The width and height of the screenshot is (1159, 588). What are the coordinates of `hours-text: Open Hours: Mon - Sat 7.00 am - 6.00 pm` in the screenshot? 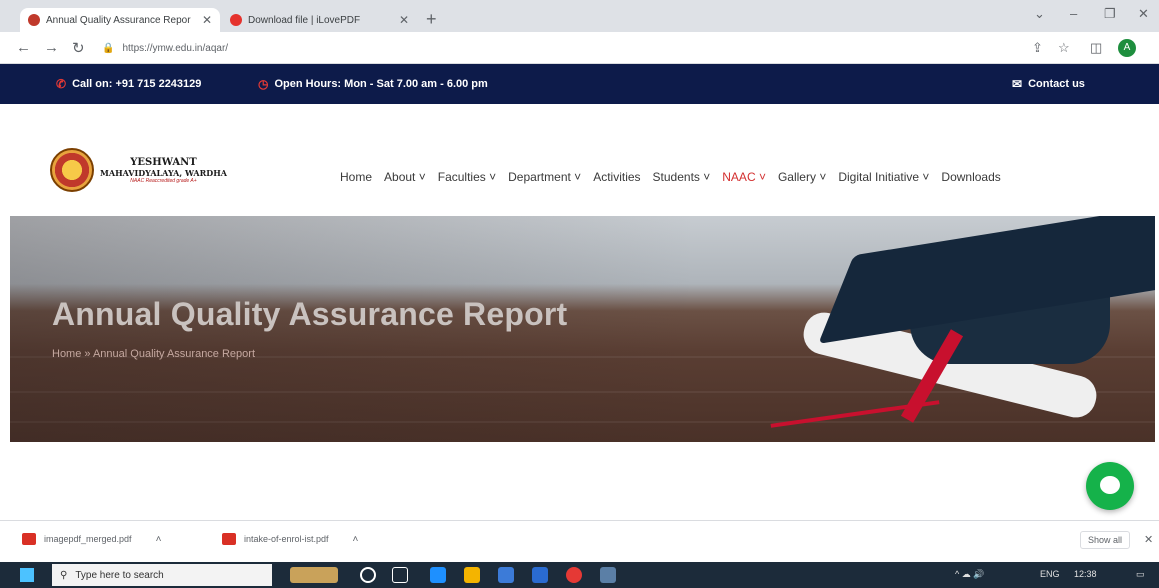 It's located at (381, 84).